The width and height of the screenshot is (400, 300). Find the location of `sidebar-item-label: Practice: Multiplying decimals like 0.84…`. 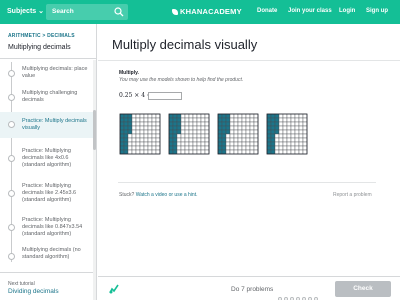

sidebar-item-label: Practice: Multiplying decimals like 0.84… is located at coordinates (52, 227).